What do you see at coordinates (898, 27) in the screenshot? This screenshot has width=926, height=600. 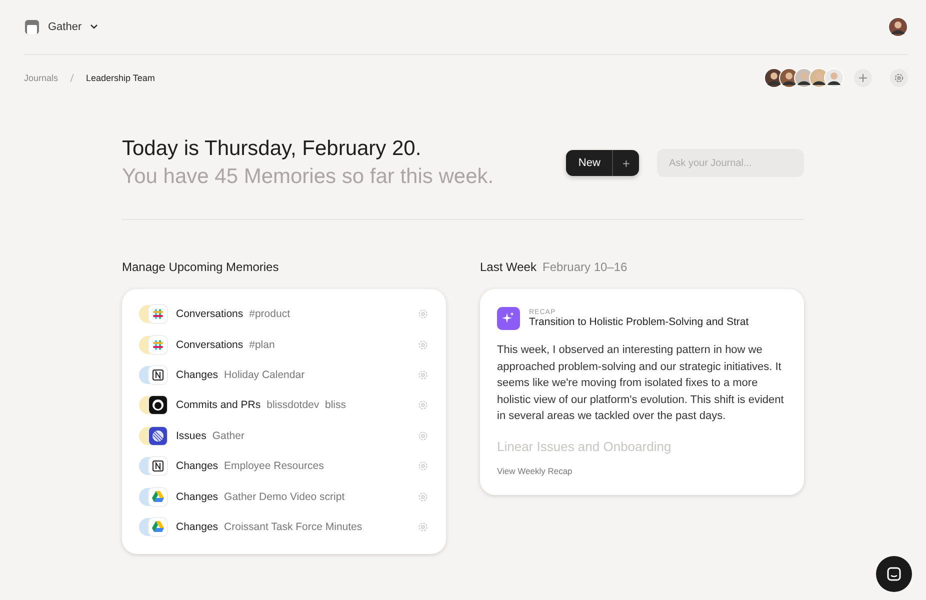 I see `user-avatar-icon` at bounding box center [898, 27].